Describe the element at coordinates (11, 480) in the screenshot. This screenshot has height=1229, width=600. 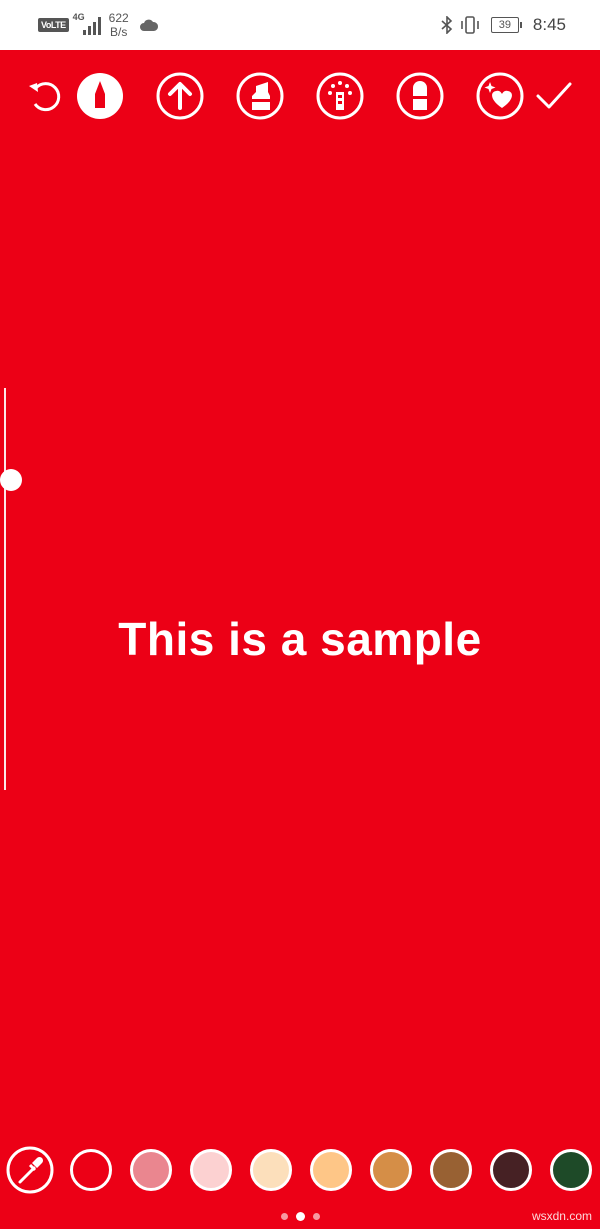
I see `brush-size-slider-thumb` at that location.